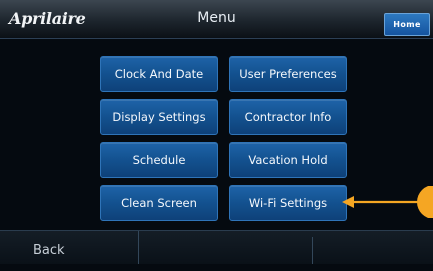  Describe the element at coordinates (387, 202) in the screenshot. I see `annotation-arrow` at that location.